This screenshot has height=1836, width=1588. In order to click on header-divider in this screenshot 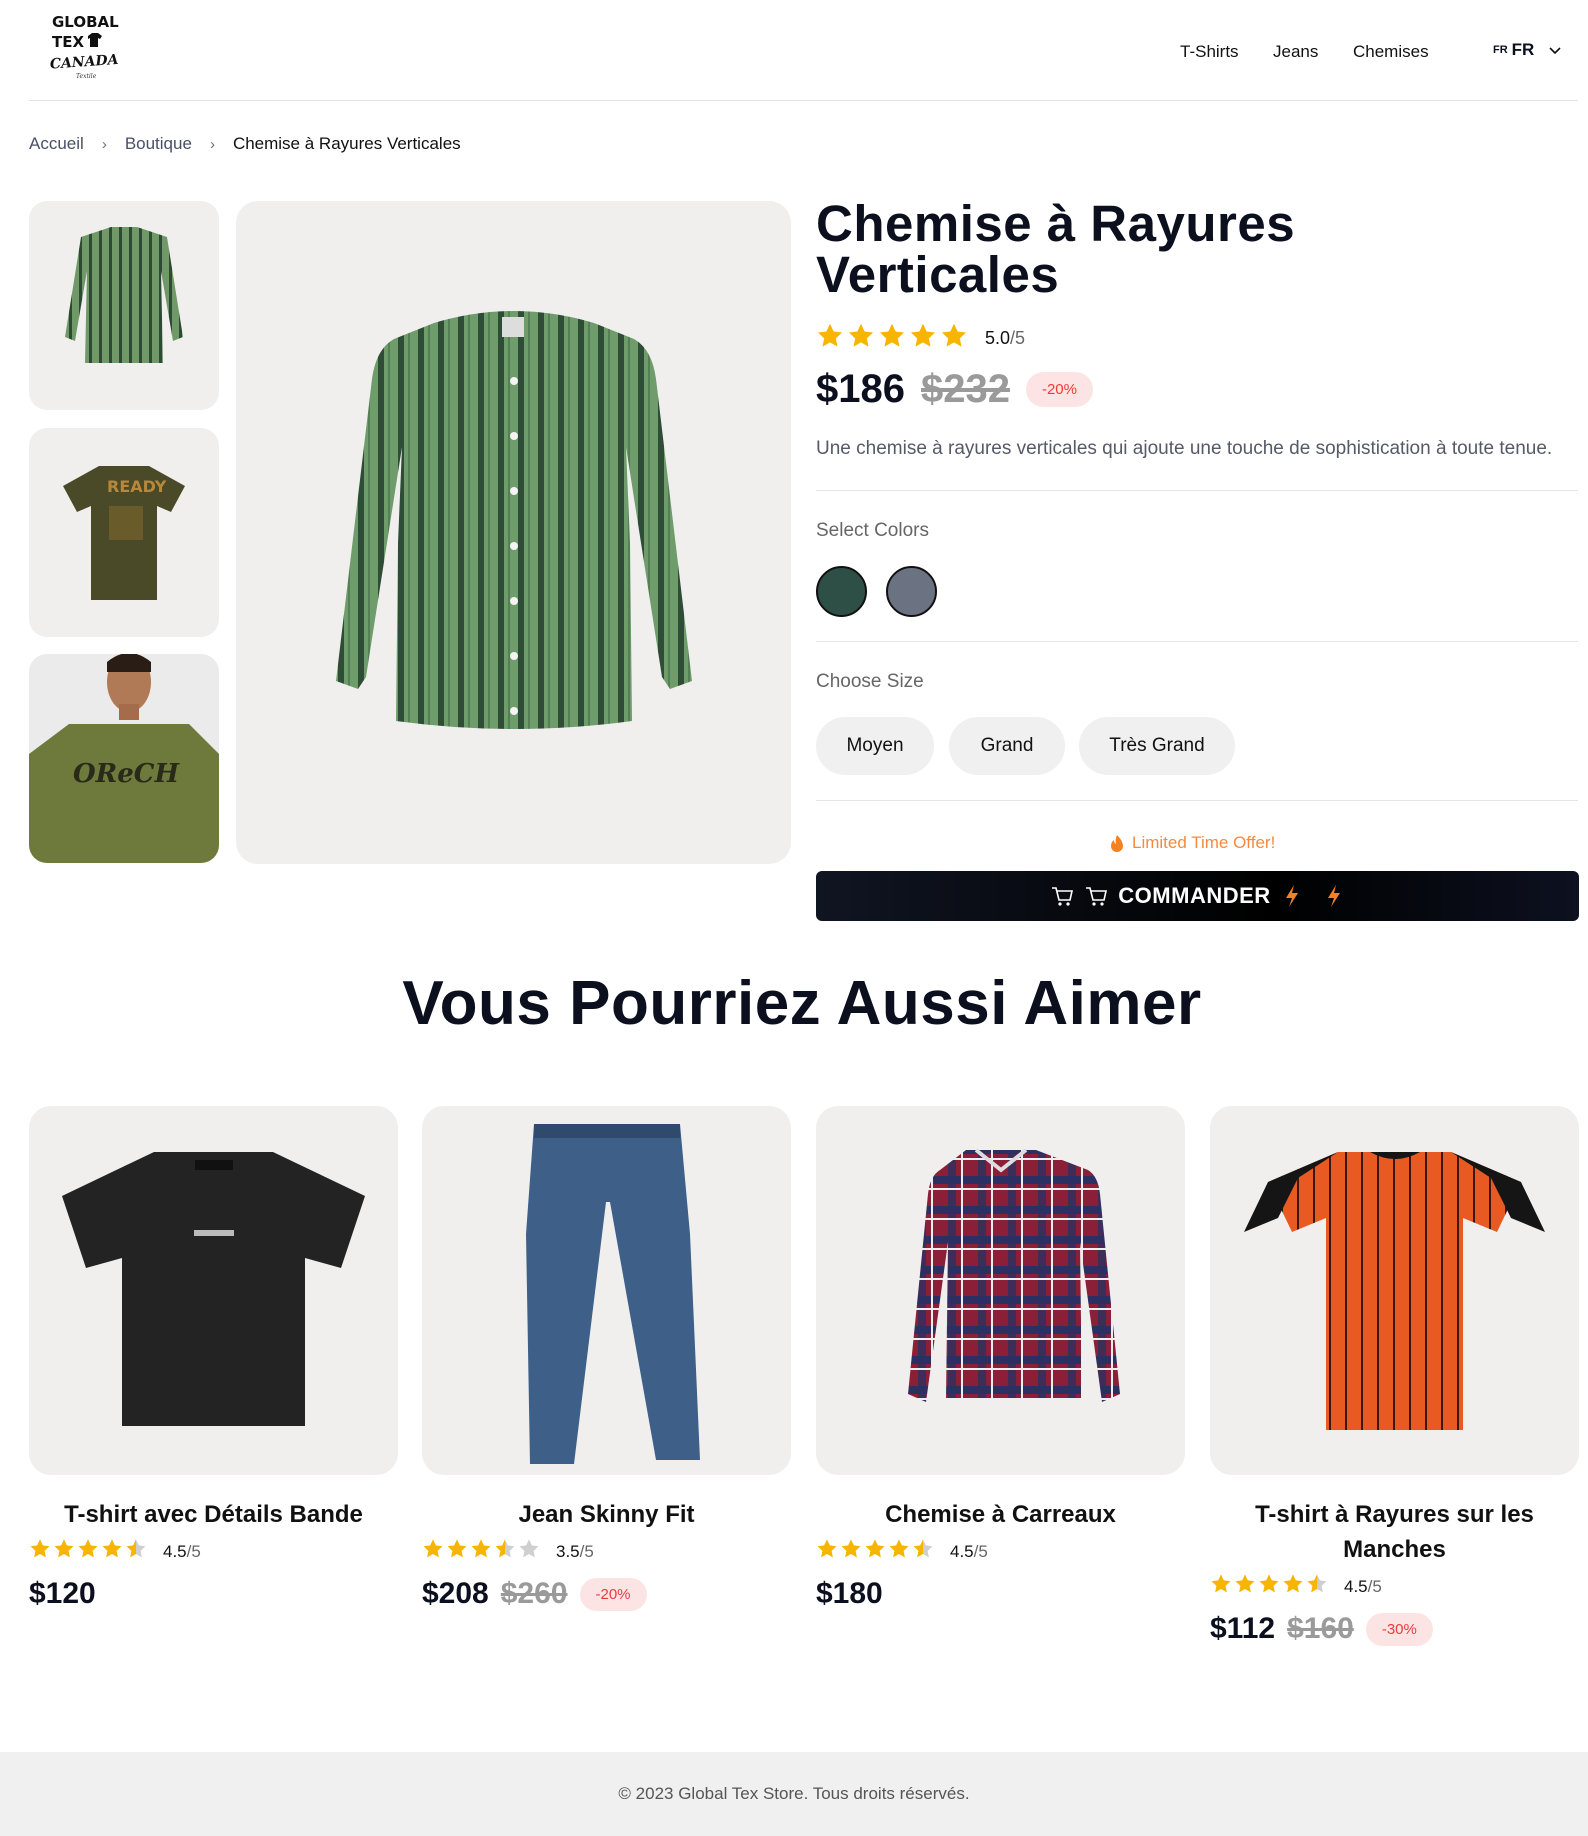, I will do `click(803, 100)`.